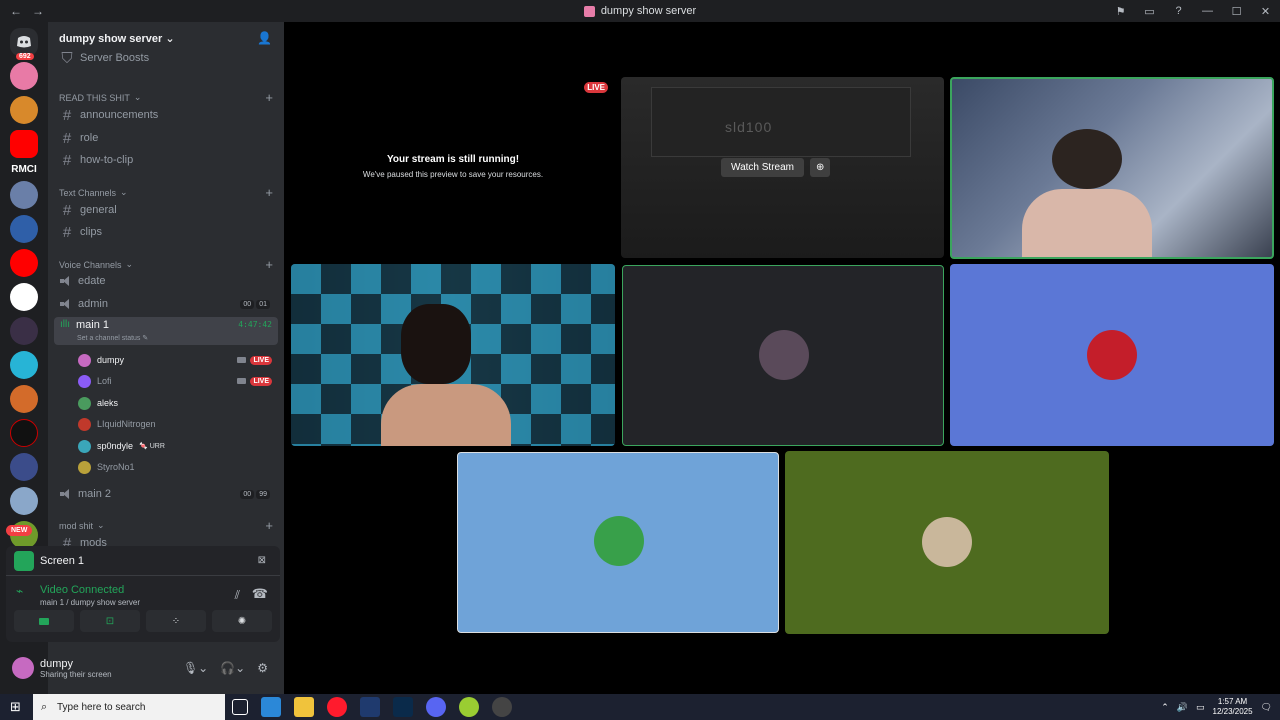  What do you see at coordinates (129, 707) in the screenshot?
I see `taskbar-search: ⌕ Type here to search` at bounding box center [129, 707].